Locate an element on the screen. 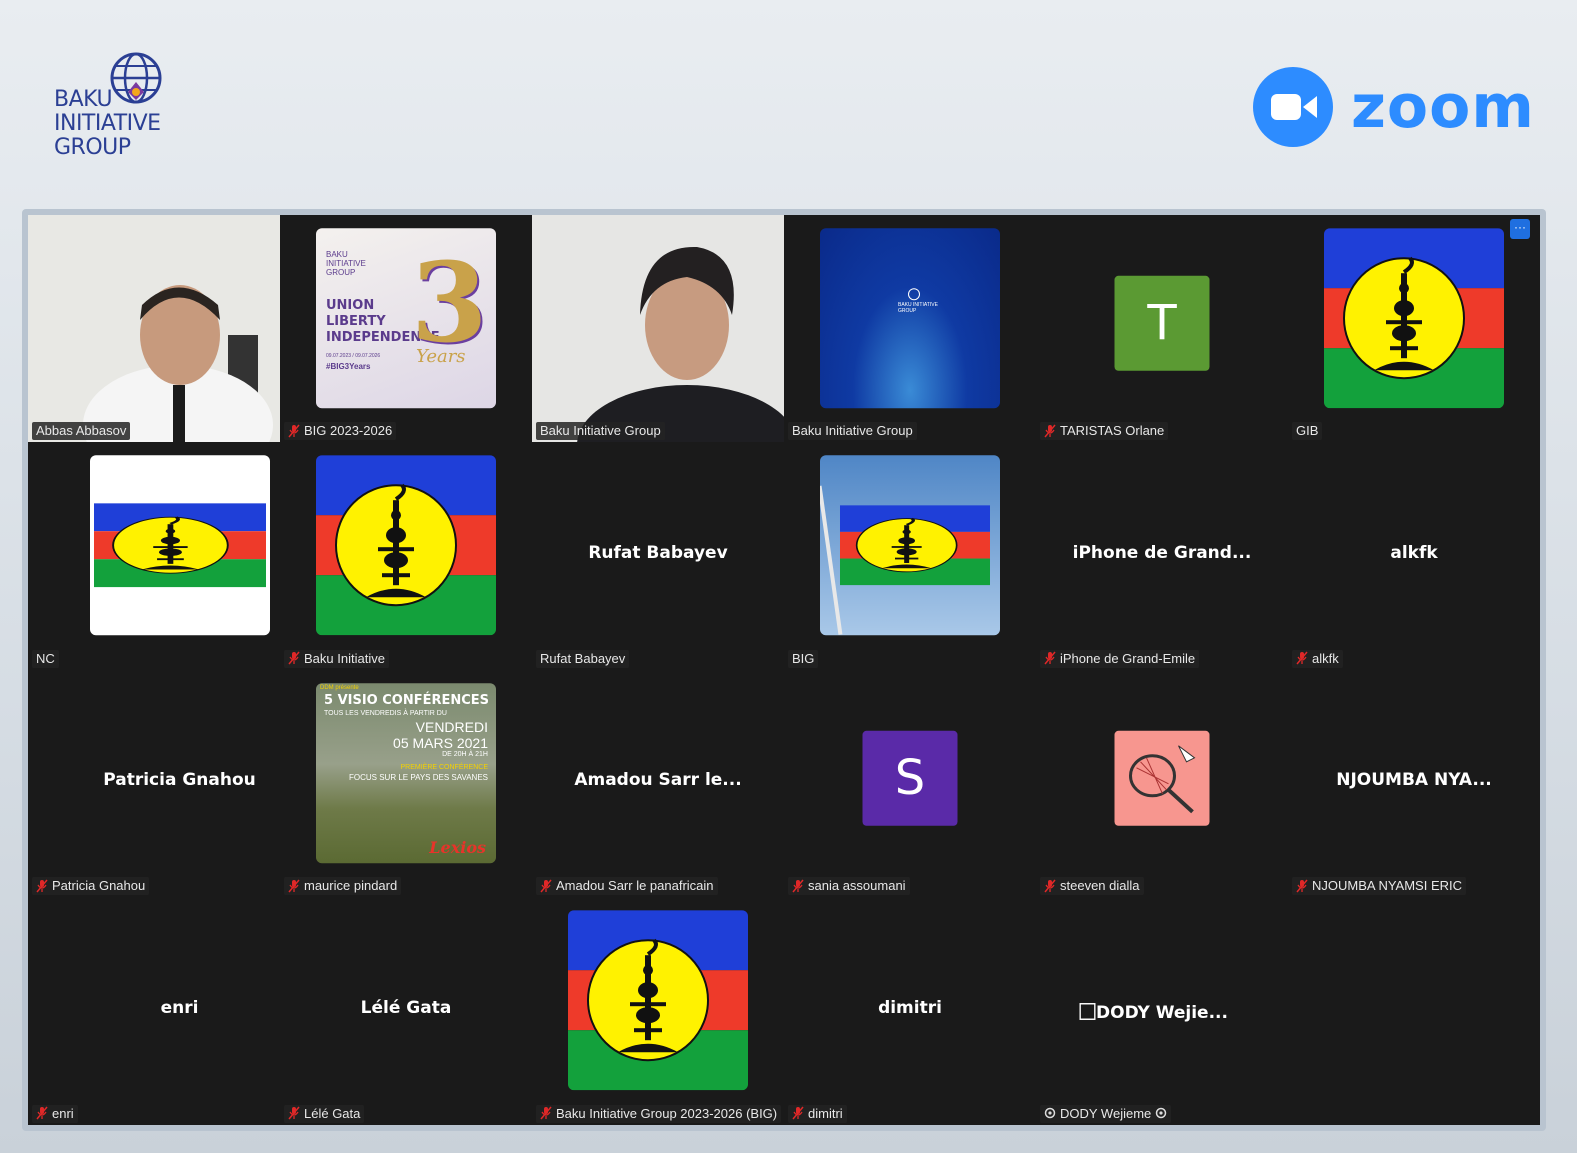 The image size is (1577, 1153). participant-tile: dimitri dimitri is located at coordinates (910, 1011).